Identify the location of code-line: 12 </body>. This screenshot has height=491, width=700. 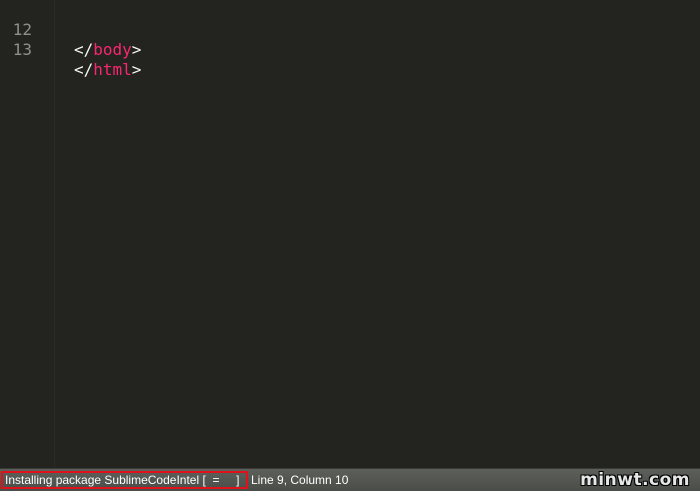
(350, 29).